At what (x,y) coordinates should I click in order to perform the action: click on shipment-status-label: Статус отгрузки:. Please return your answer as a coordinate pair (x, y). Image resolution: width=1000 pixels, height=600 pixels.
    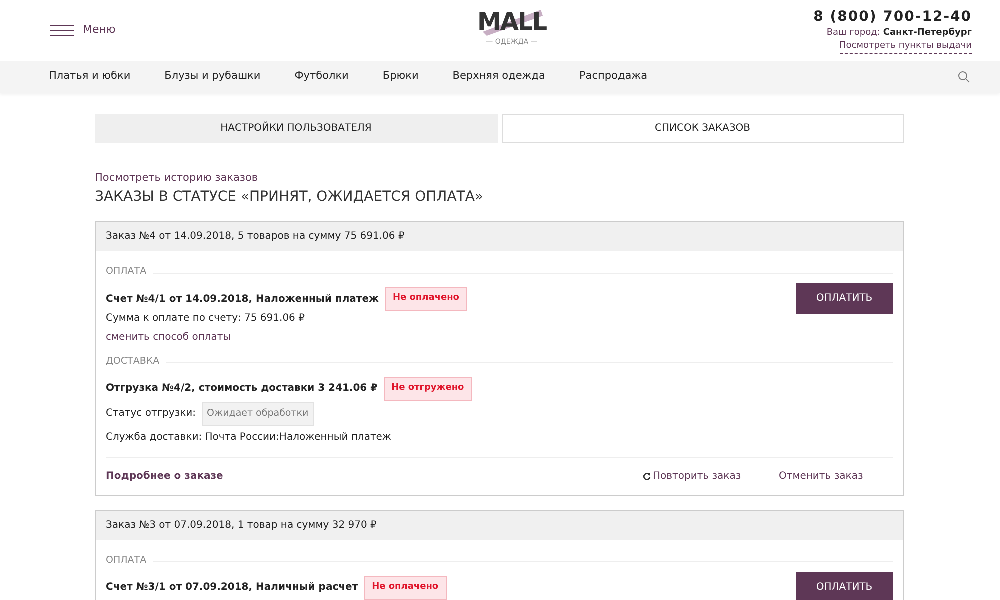
    Looking at the image, I should click on (151, 414).